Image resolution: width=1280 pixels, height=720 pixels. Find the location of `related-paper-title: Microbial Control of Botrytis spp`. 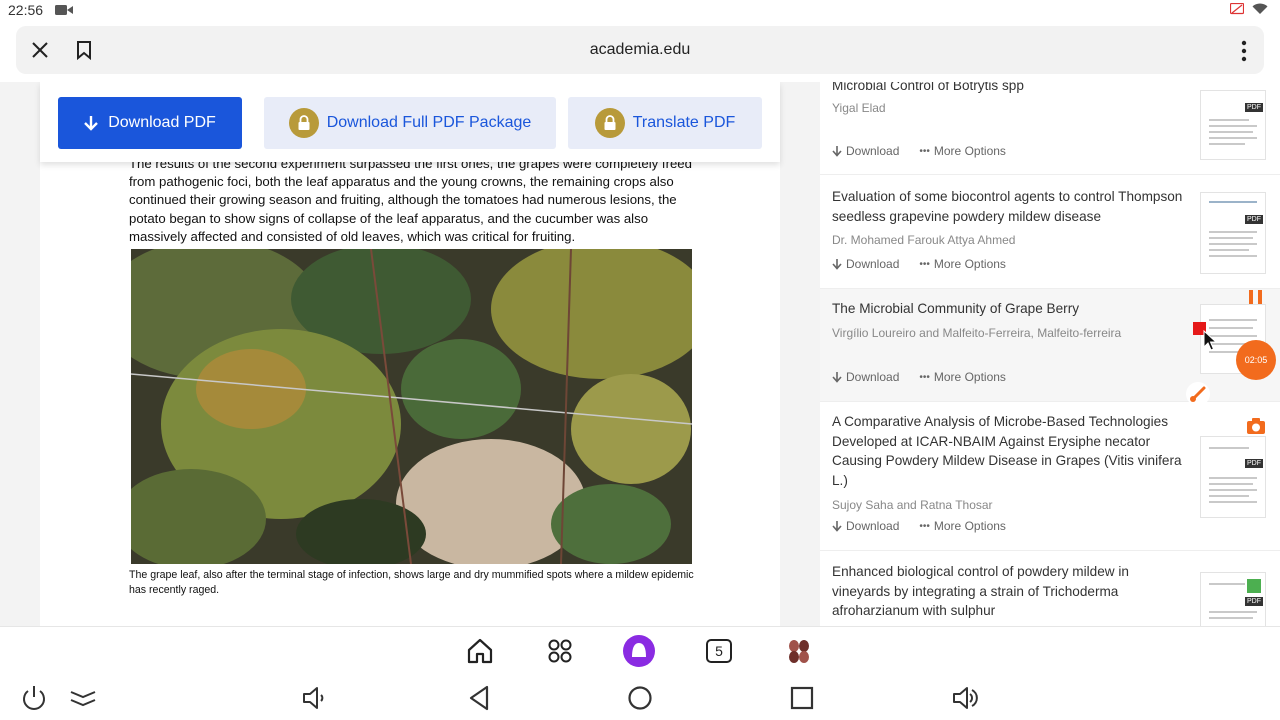

related-paper-title: Microbial Control of Botrytis spp is located at coordinates (1009, 89).